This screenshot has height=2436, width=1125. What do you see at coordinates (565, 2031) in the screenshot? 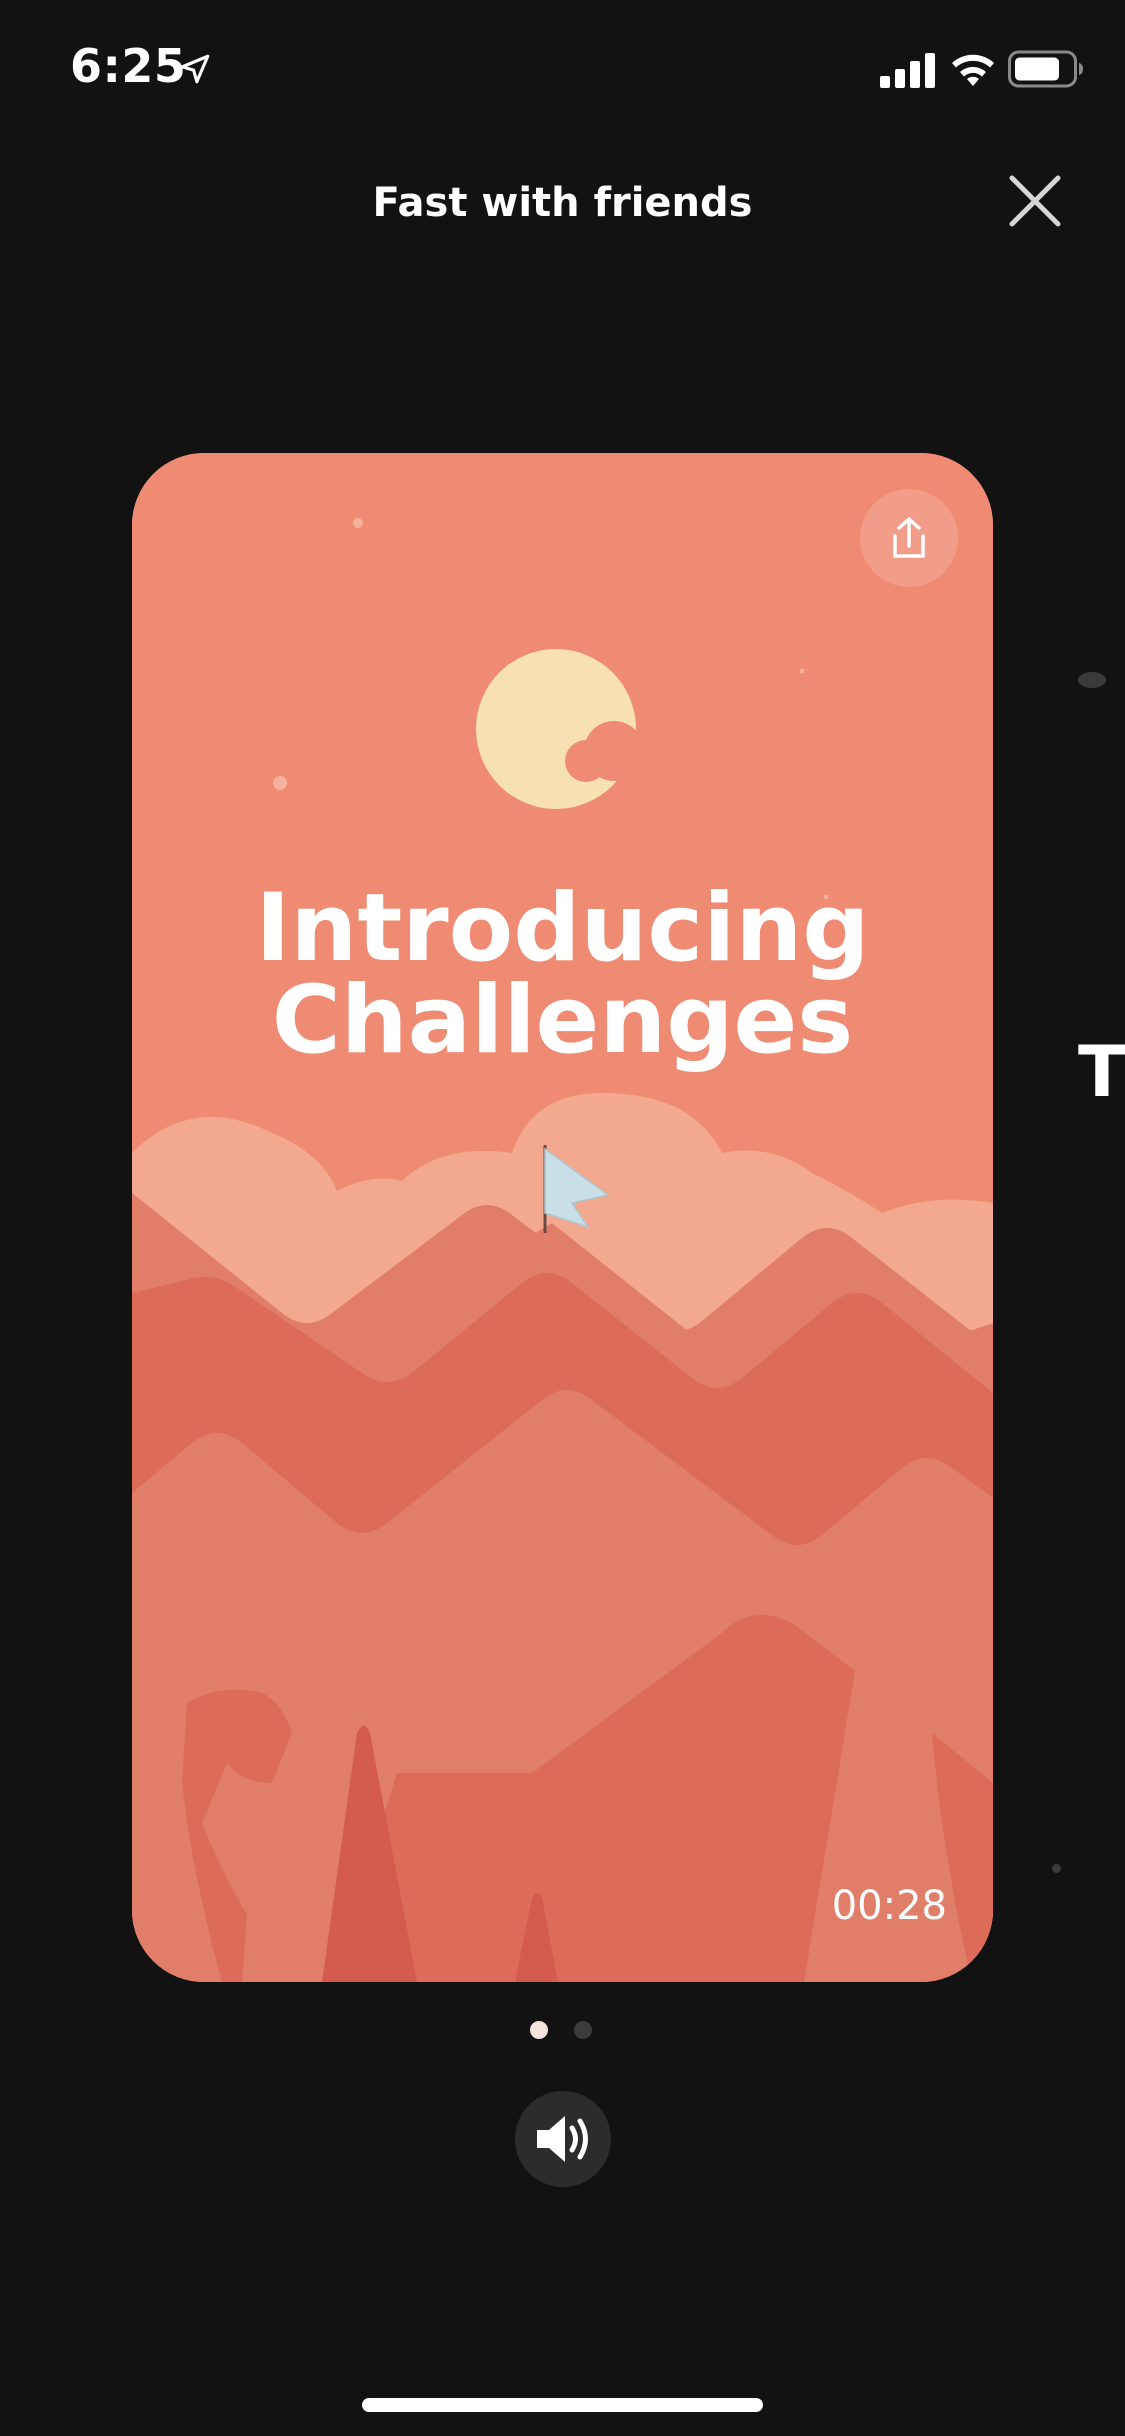
I see `page-indicator` at bounding box center [565, 2031].